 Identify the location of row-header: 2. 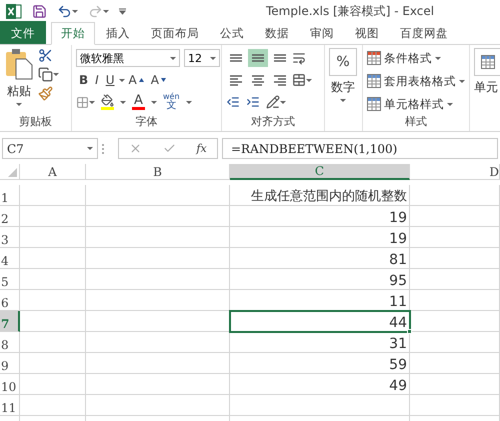
(10, 216).